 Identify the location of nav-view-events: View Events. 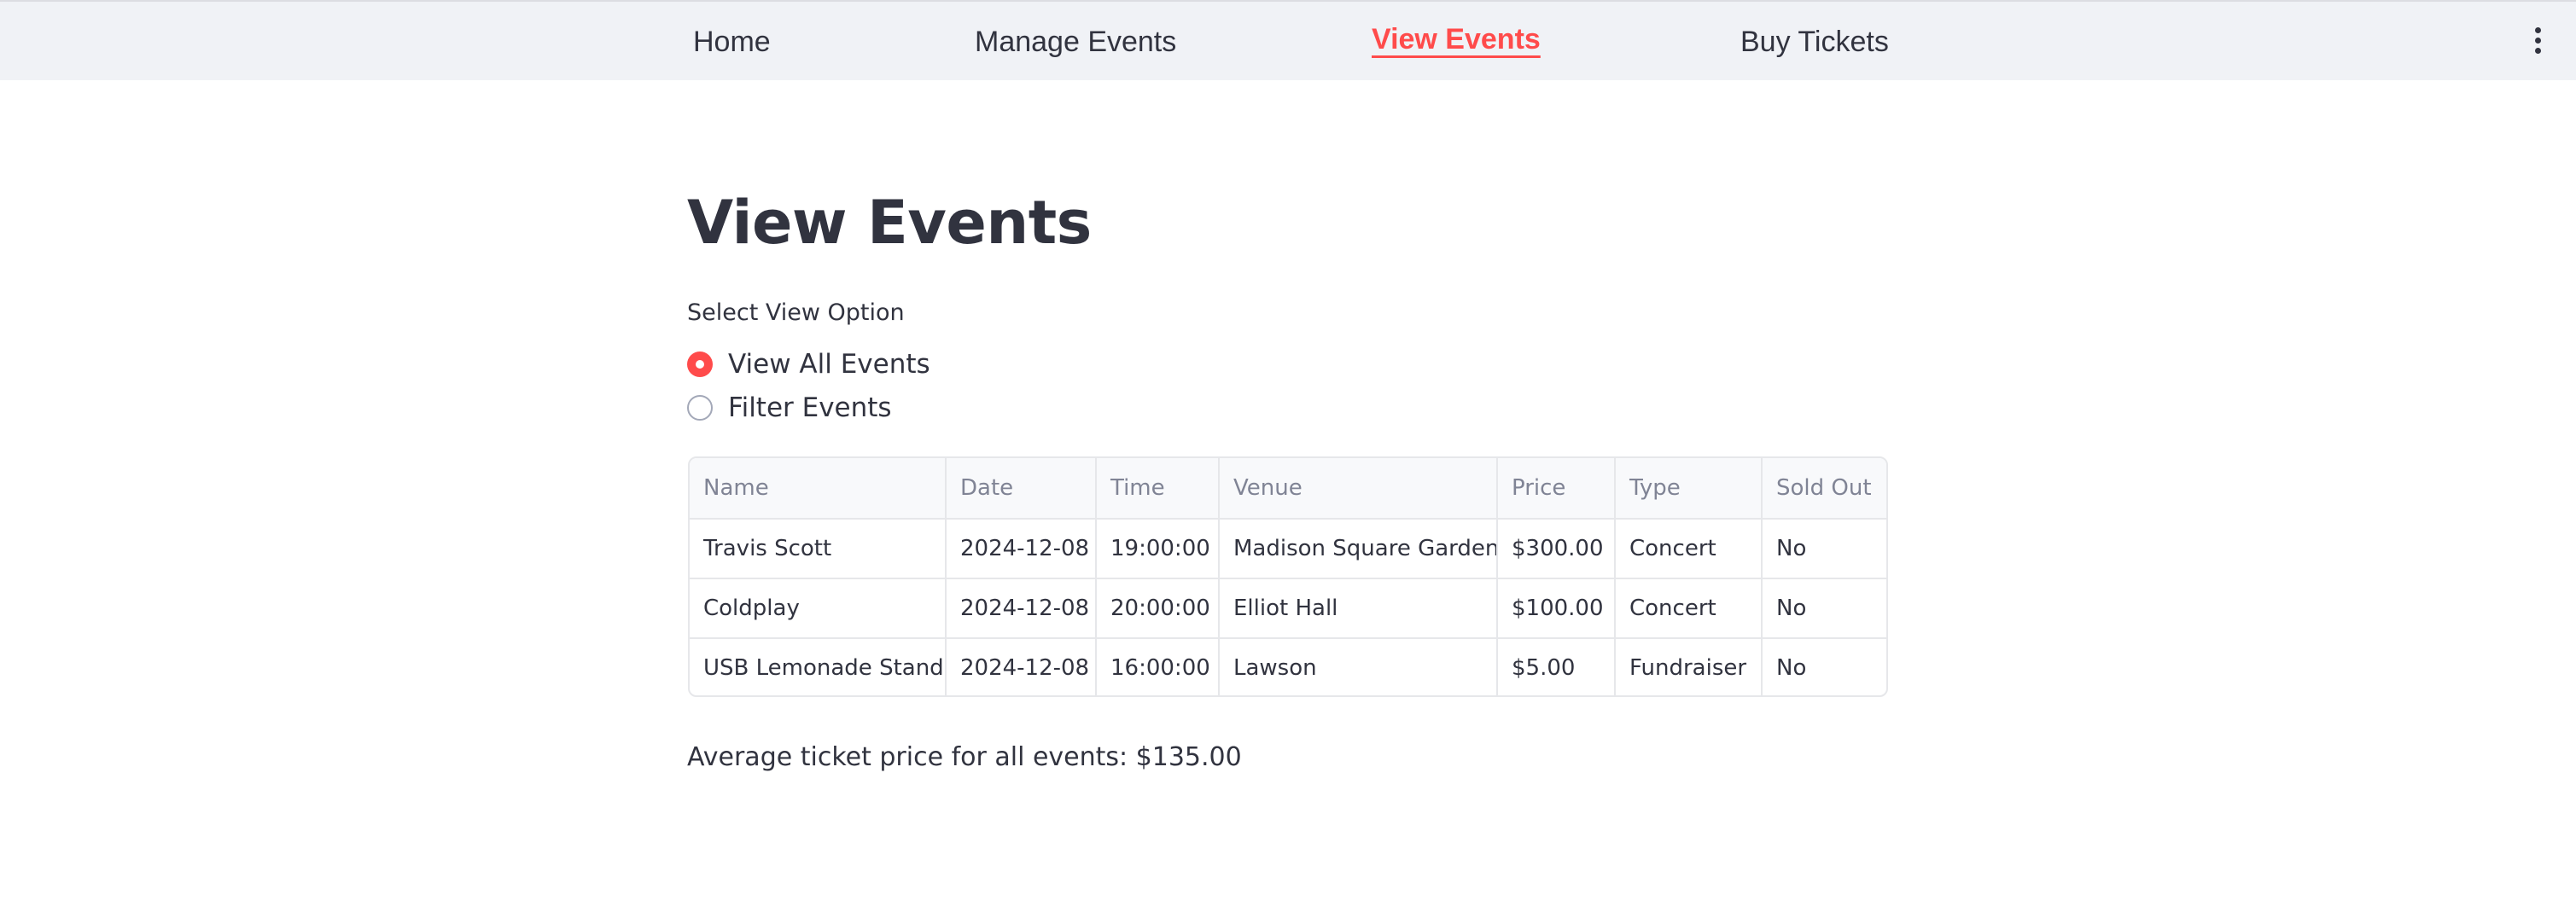
(1456, 39).